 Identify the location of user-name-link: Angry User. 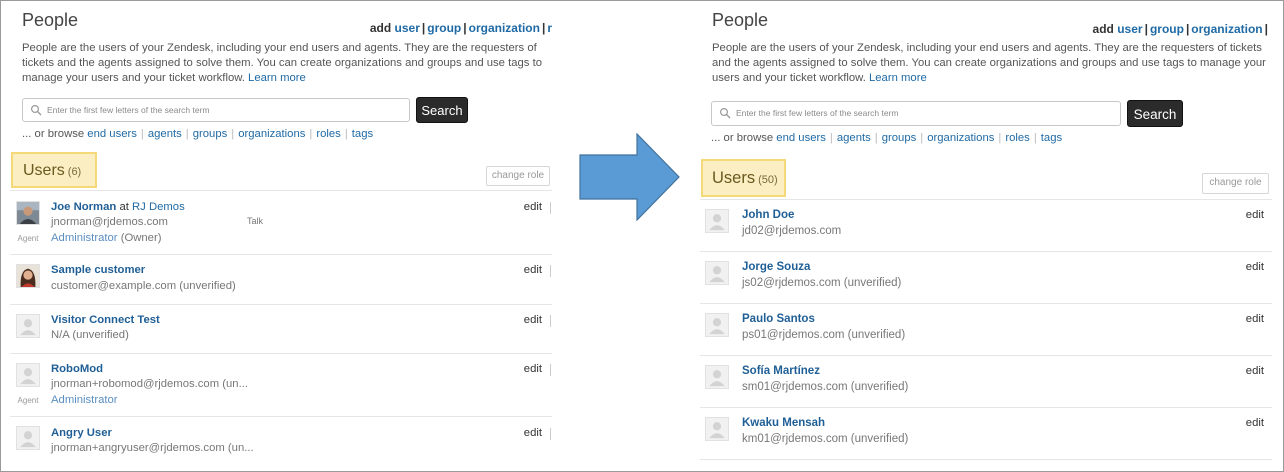
(81, 433).